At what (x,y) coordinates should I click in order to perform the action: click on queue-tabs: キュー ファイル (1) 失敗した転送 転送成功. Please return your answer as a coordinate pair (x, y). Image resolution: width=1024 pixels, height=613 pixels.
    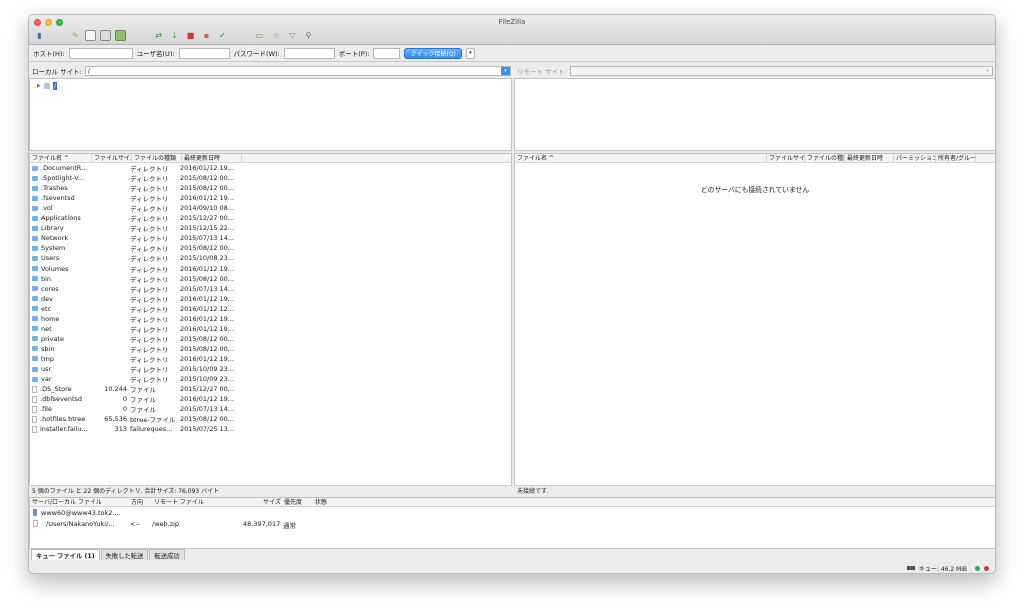
    Looking at the image, I should click on (108, 555).